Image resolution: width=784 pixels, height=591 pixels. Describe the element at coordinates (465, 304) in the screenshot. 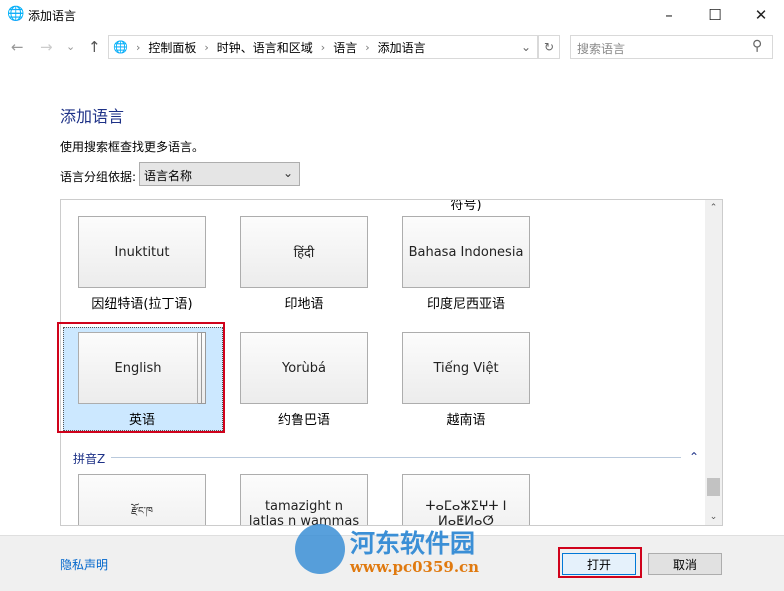

I see `language-label: 印度尼西亚语` at that location.